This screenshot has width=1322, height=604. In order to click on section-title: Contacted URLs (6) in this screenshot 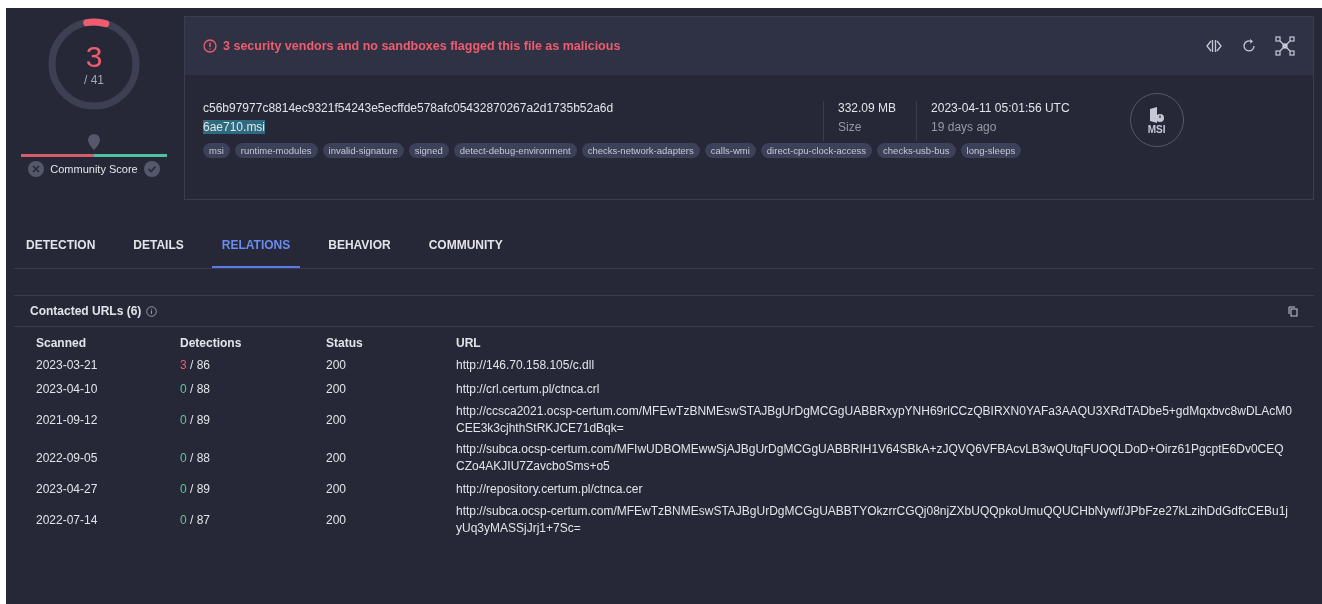, I will do `click(86, 311)`.